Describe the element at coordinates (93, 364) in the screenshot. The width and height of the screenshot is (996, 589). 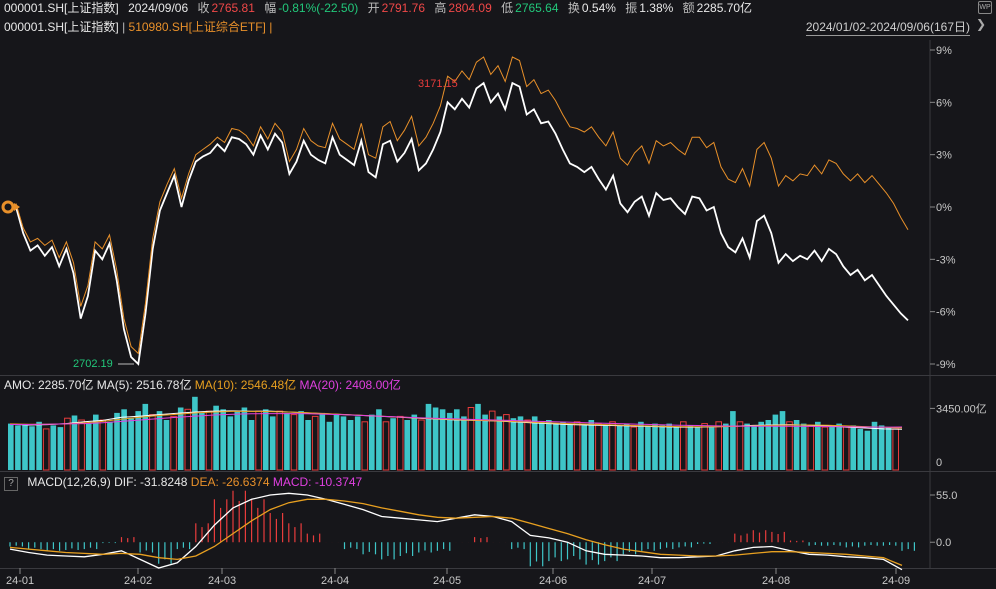
I see `low-annotation: 2702.19` at that location.